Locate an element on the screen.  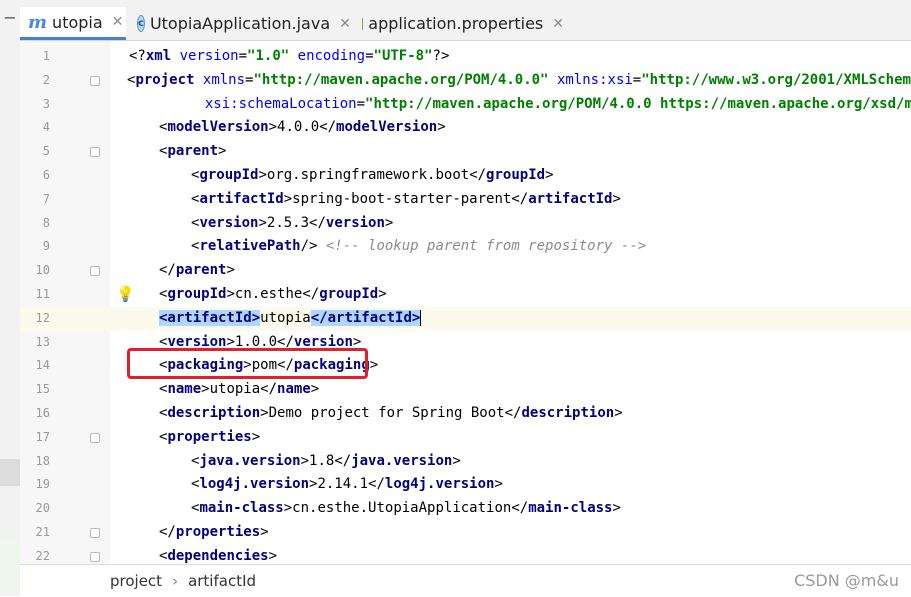
tab-utopia: m utopia ✕ is located at coordinates (73, 23).